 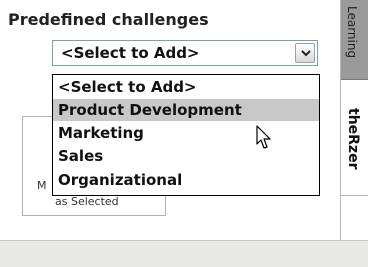 I want to click on option-marketing: Marketing, so click(x=186, y=133).